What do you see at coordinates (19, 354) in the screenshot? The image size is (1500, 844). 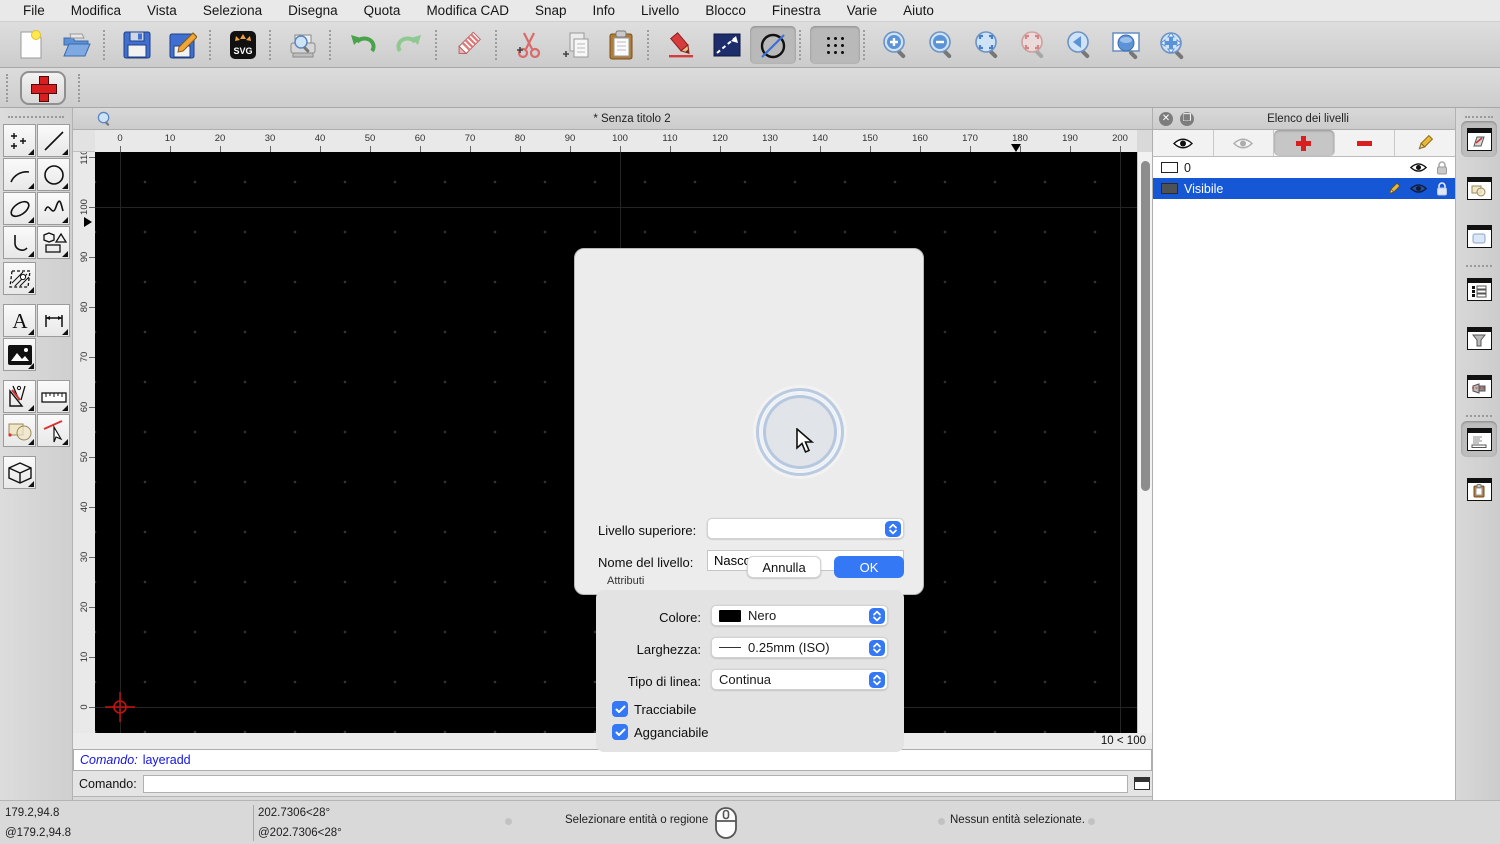 I see `image-tool-button` at bounding box center [19, 354].